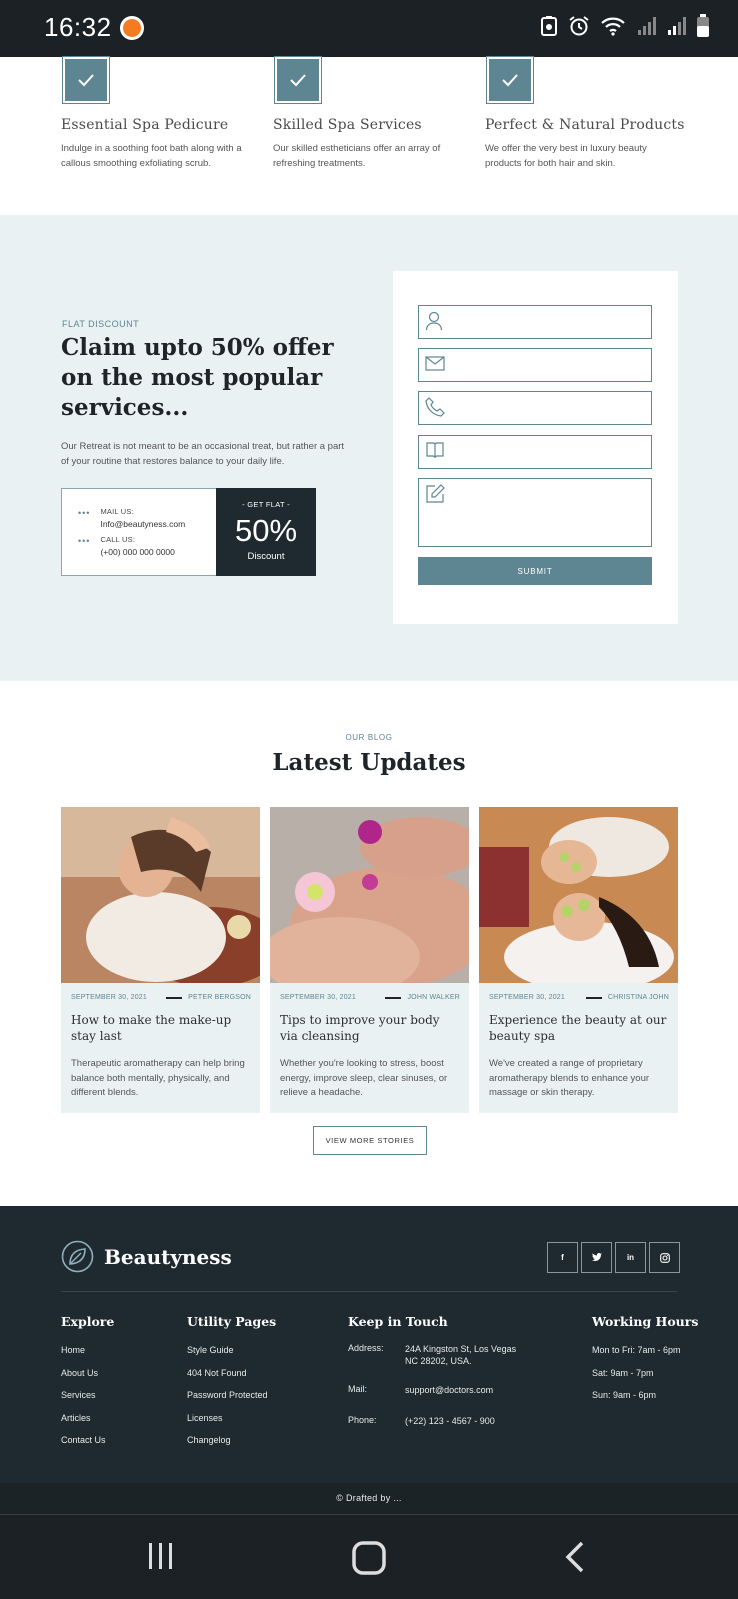 The height and width of the screenshot is (1599, 738). What do you see at coordinates (87, 1379) in the screenshot?
I see `footer-link-about: About Us` at bounding box center [87, 1379].